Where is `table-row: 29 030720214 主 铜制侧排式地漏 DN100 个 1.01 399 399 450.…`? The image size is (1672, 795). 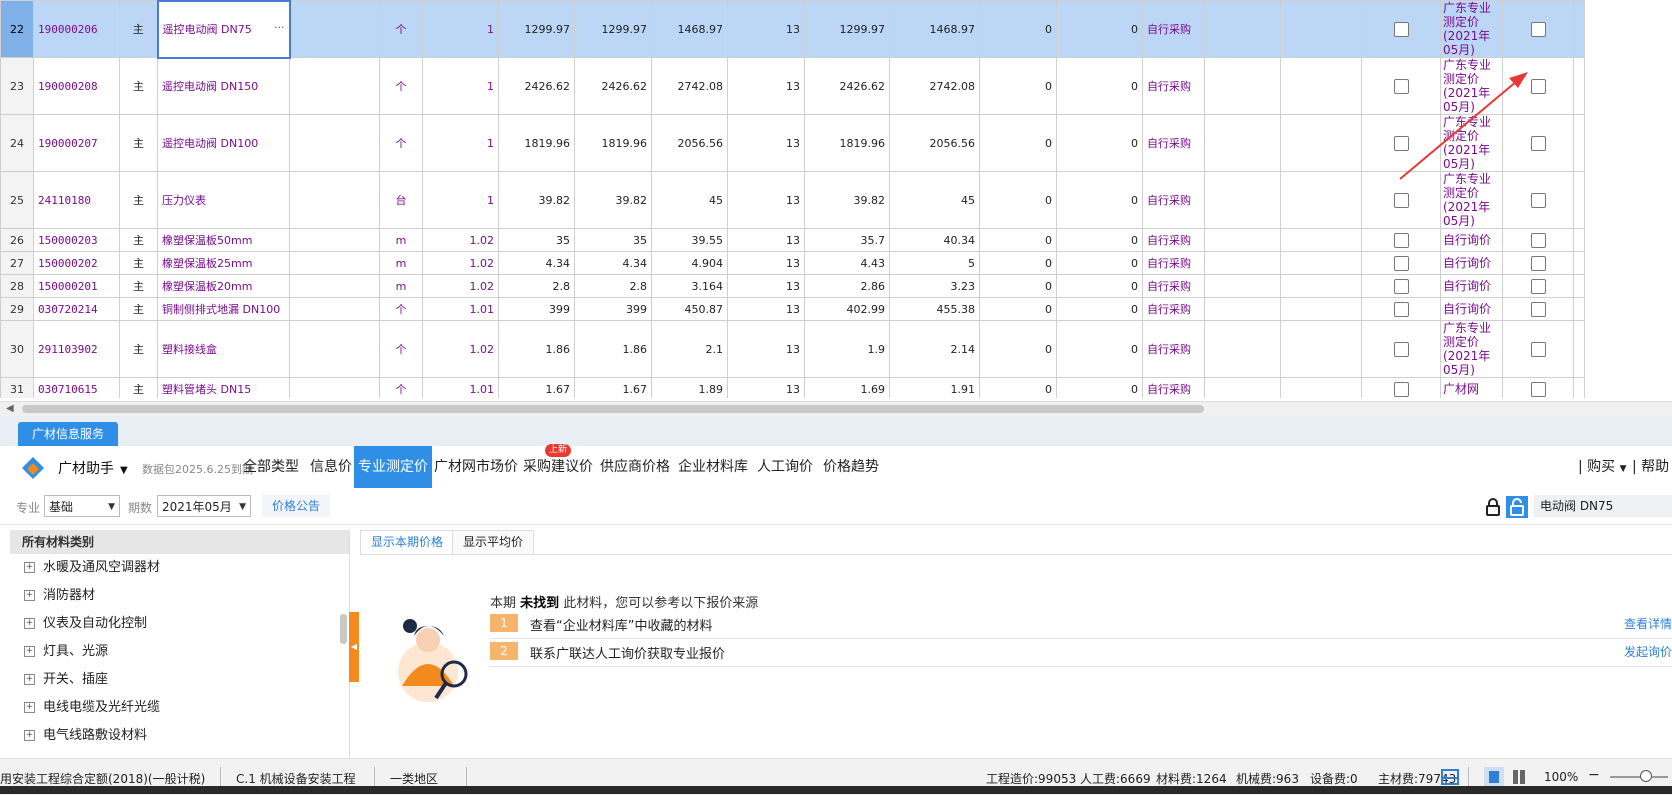 table-row: 29 030720214 主 铜制侧排式地漏 DN100 个 1.01 399 399 450.… is located at coordinates (792, 309).